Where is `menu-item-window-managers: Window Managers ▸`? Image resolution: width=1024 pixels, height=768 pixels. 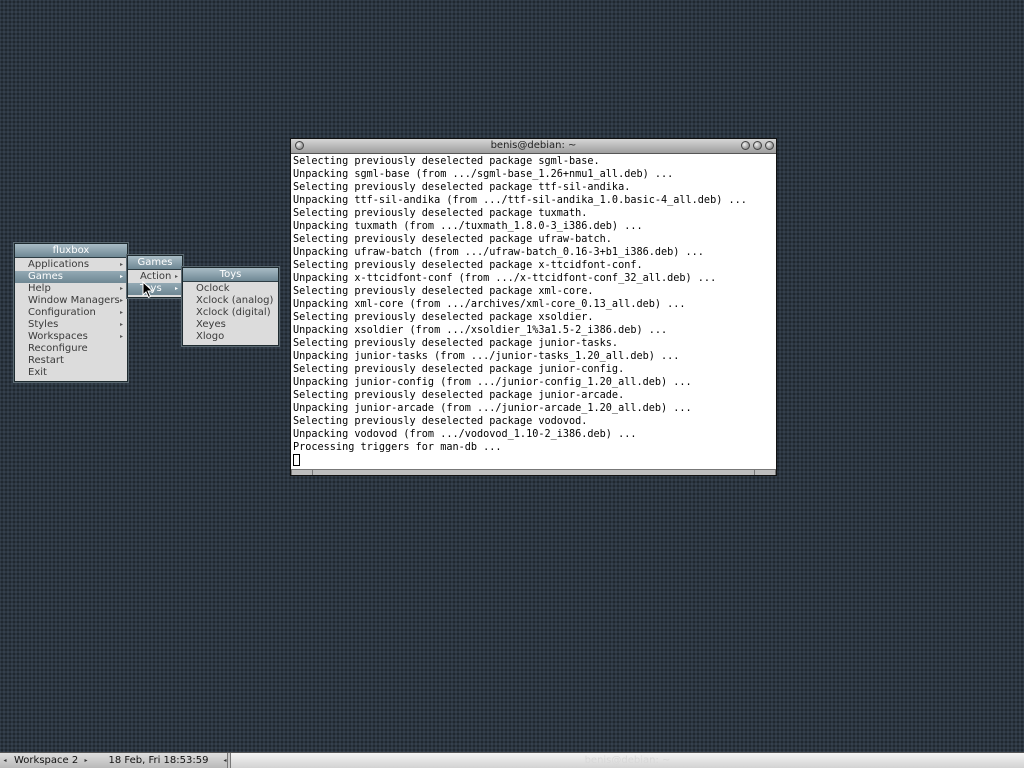
menu-item-window-managers: Window Managers ▸ is located at coordinates (71, 301).